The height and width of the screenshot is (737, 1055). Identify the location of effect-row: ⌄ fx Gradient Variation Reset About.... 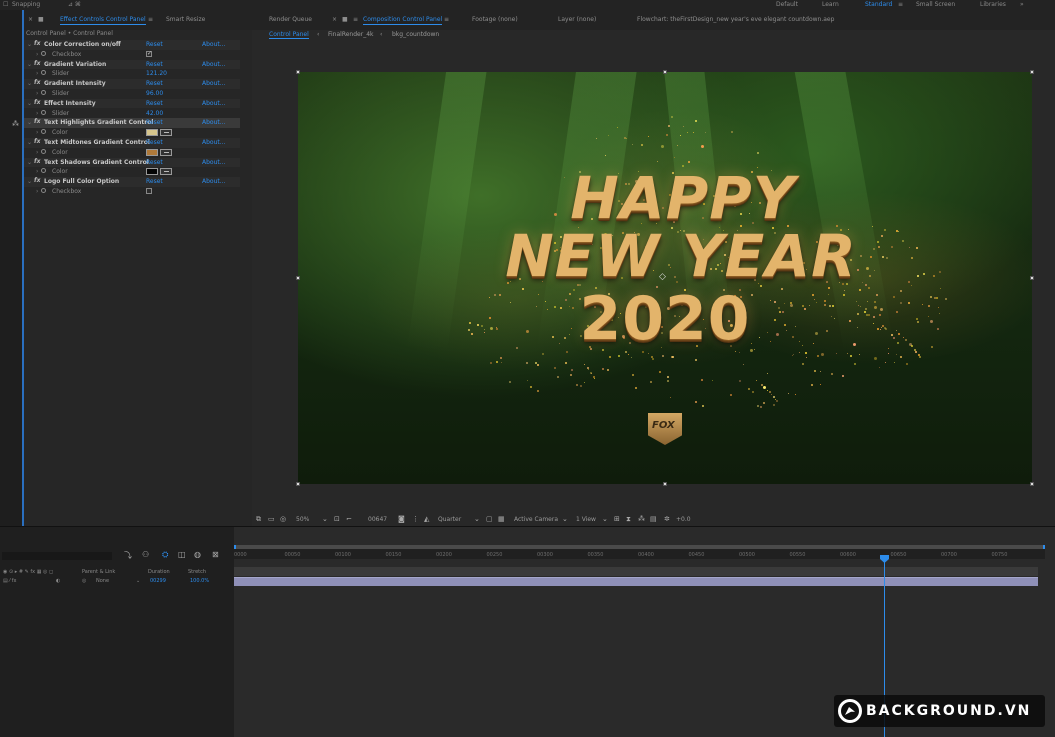
(132, 64).